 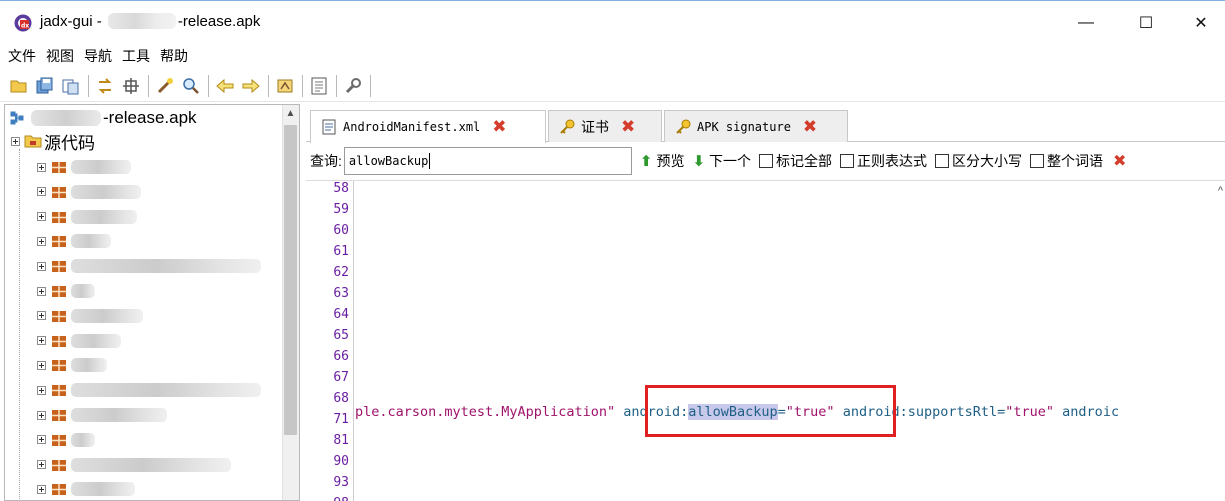 What do you see at coordinates (1201, 23) in the screenshot?
I see `close-window-button: ✕` at bounding box center [1201, 23].